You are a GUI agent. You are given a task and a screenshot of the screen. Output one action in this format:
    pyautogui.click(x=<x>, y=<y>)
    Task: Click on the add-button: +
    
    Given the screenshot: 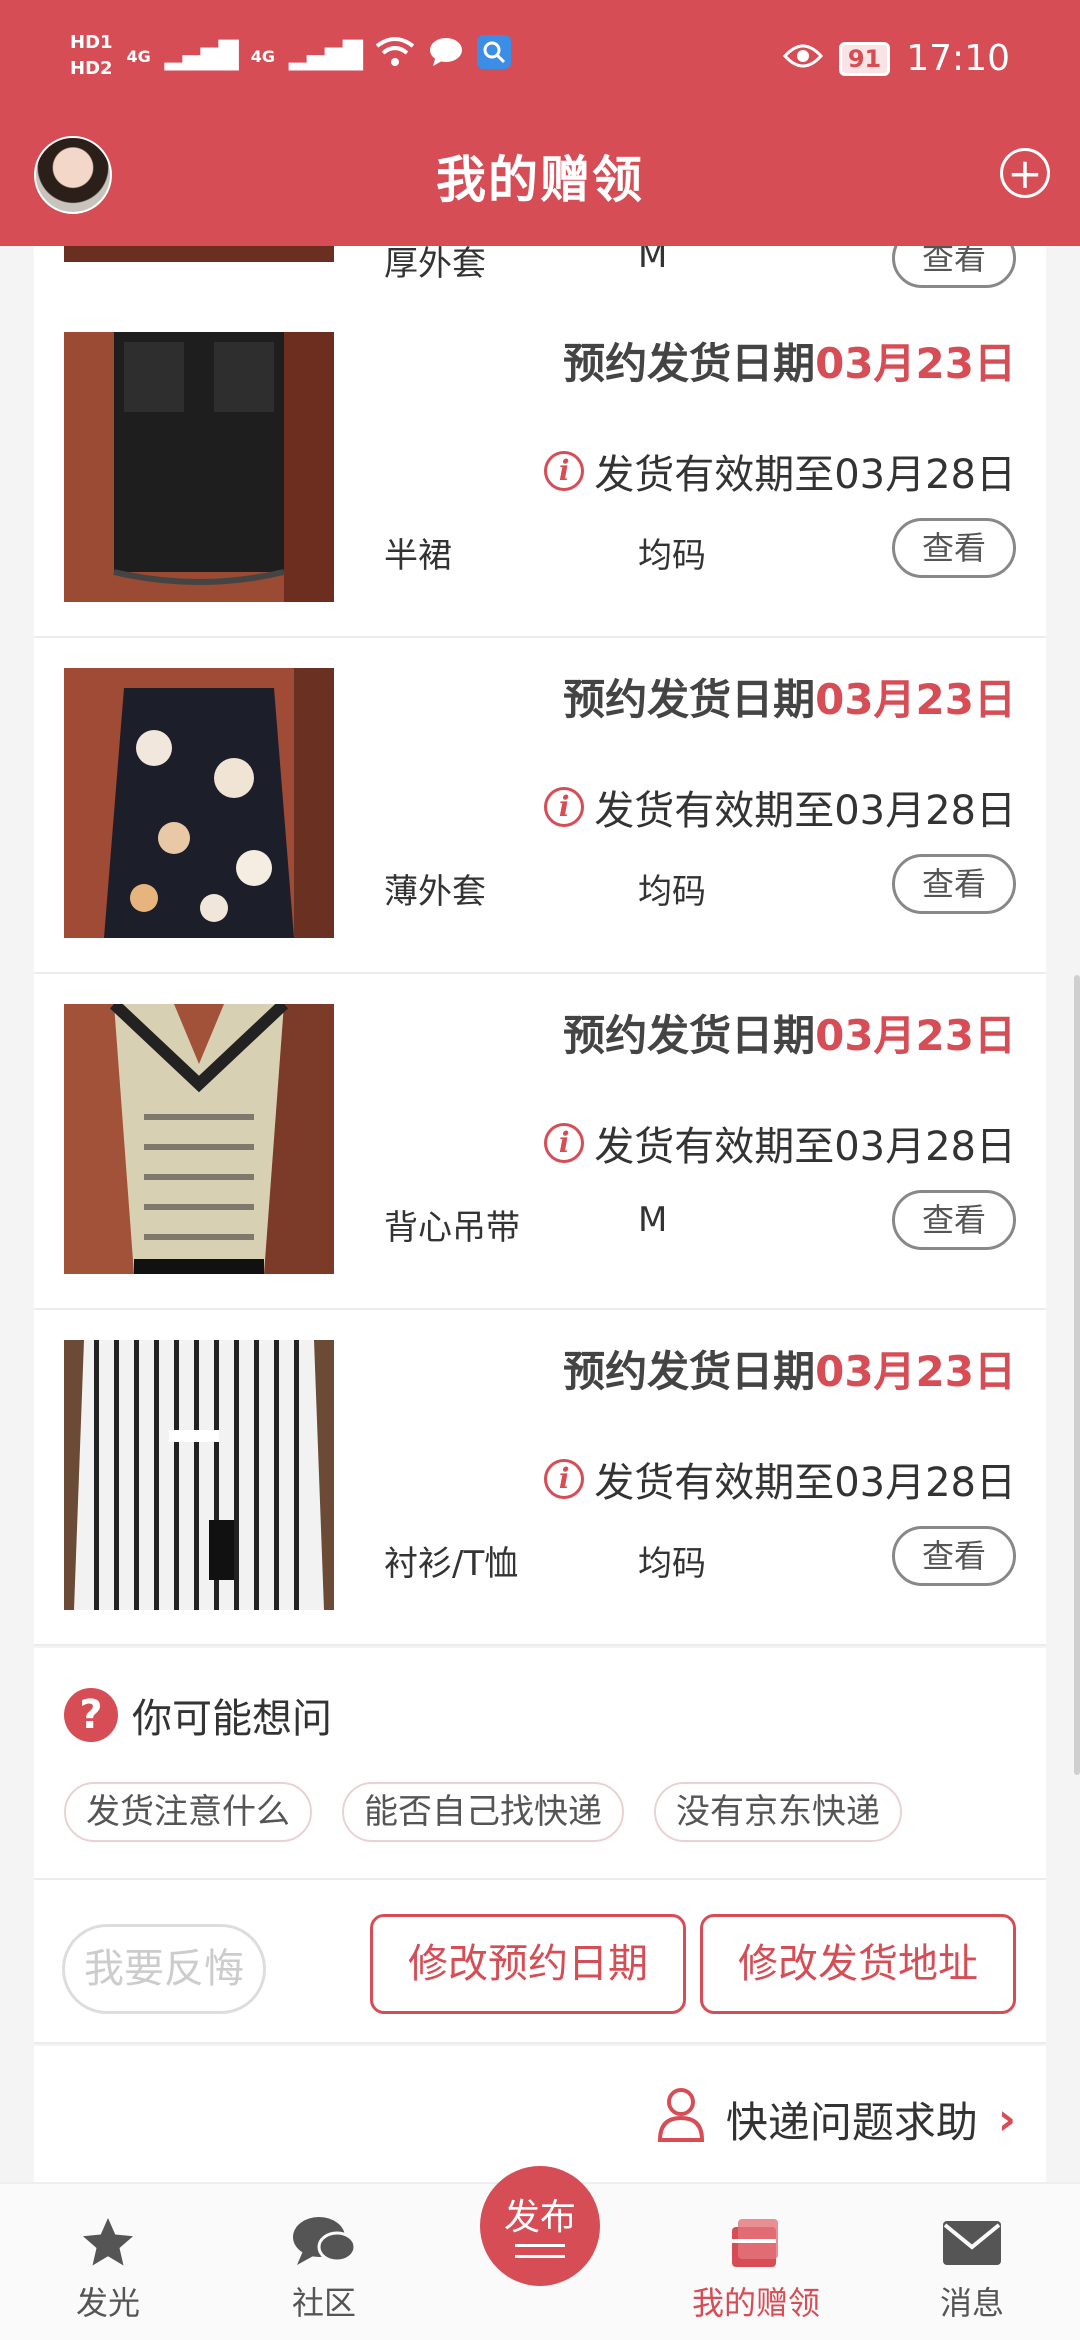 What is the action you would take?
    pyautogui.click(x=1025, y=173)
    